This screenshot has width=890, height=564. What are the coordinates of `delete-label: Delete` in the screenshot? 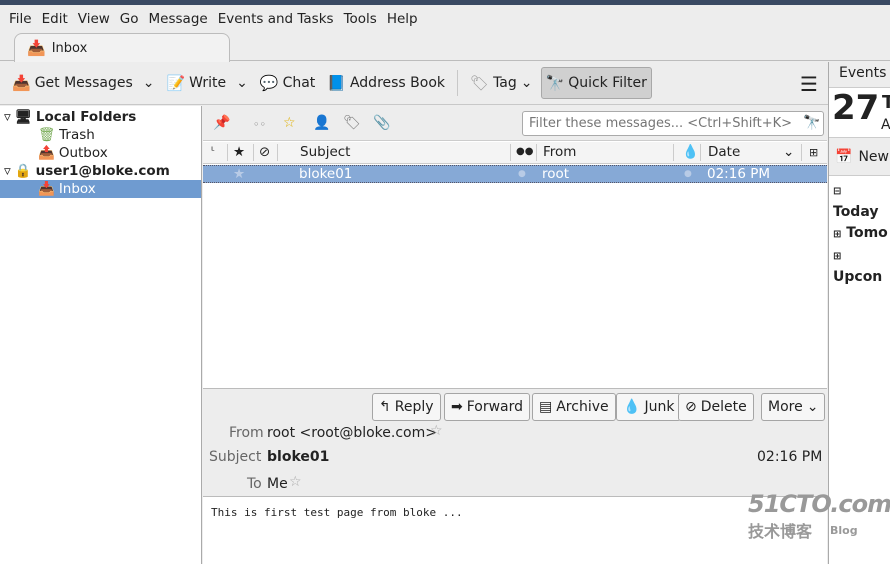 It's located at (723, 407).